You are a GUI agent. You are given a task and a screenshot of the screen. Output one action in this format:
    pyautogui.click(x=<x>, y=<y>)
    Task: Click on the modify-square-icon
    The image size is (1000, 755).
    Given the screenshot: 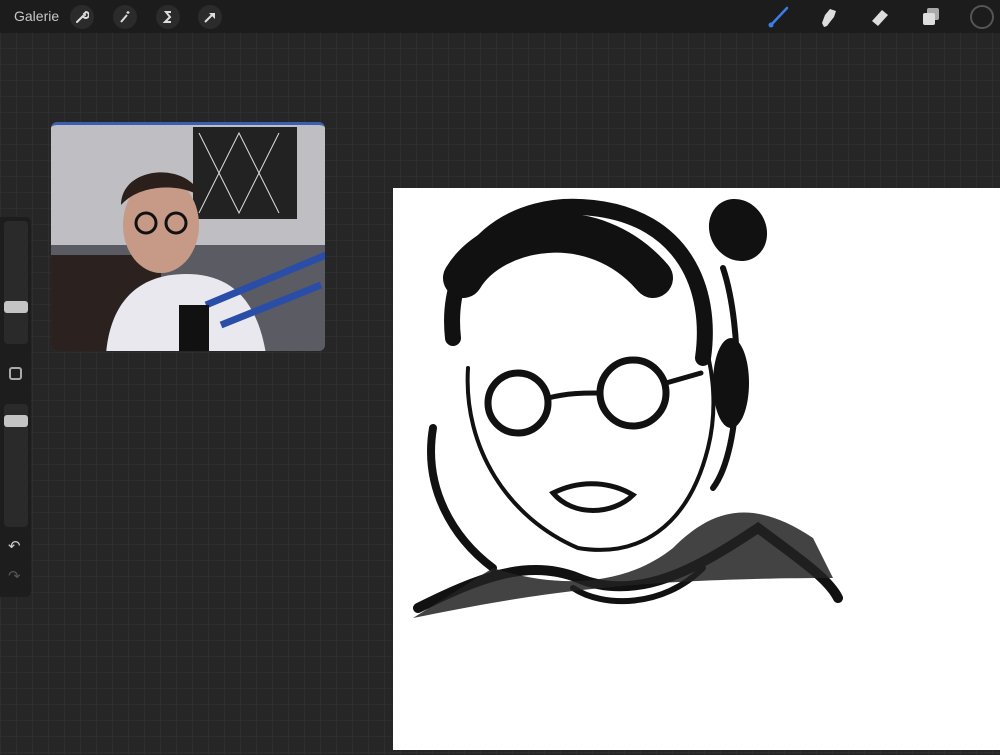 What is the action you would take?
    pyautogui.click(x=15, y=373)
    